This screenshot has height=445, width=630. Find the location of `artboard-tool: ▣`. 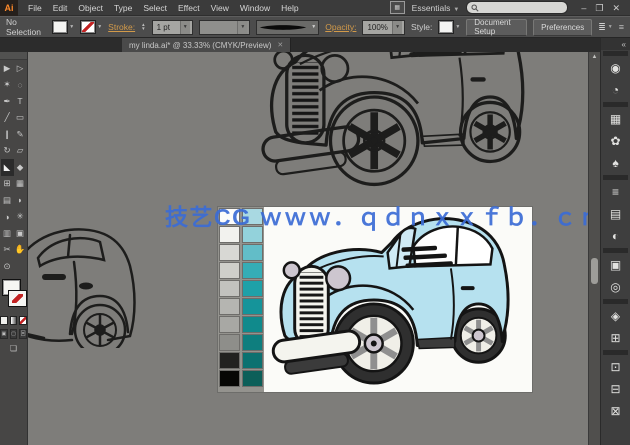

artboard-tool: ▣ is located at coordinates (20, 233).